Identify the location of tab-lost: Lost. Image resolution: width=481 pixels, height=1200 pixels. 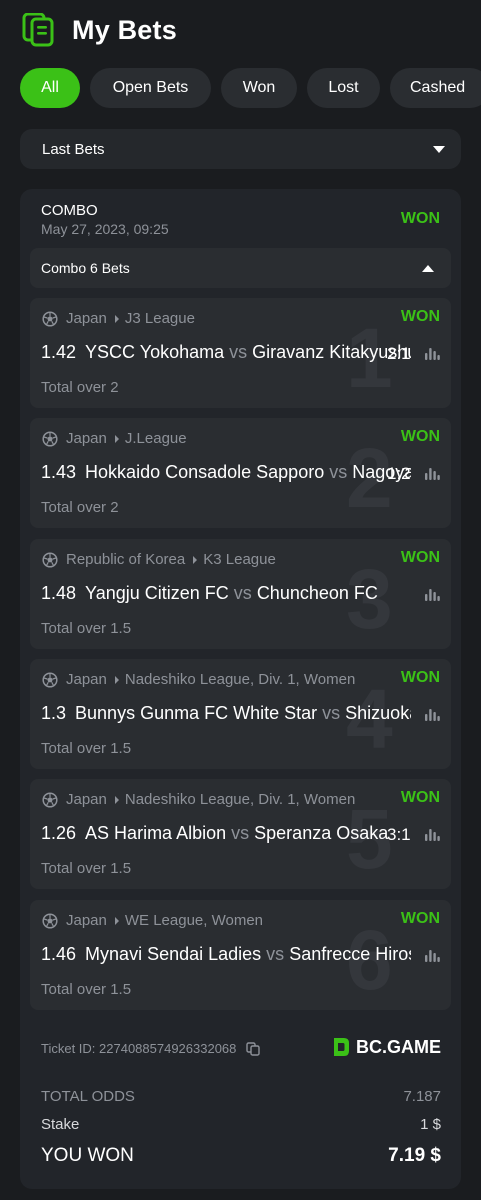
(343, 88).